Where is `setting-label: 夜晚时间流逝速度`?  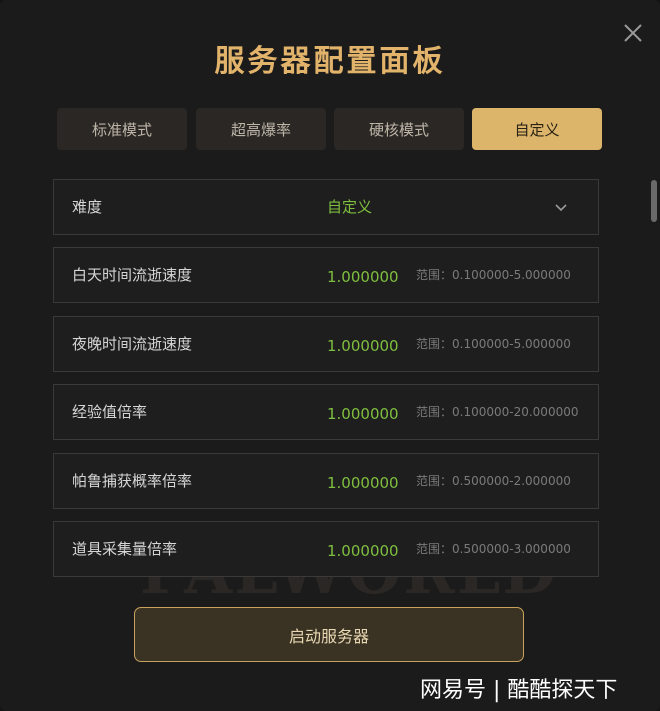
setting-label: 夜晚时间流逝速度 is located at coordinates (132, 344).